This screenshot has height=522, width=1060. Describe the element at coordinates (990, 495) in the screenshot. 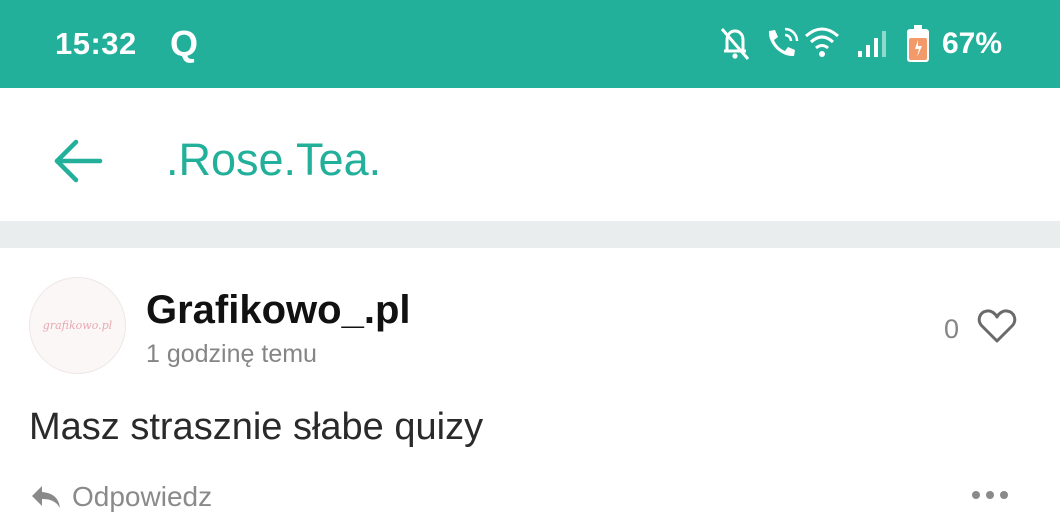

I see `more-options-icon` at that location.